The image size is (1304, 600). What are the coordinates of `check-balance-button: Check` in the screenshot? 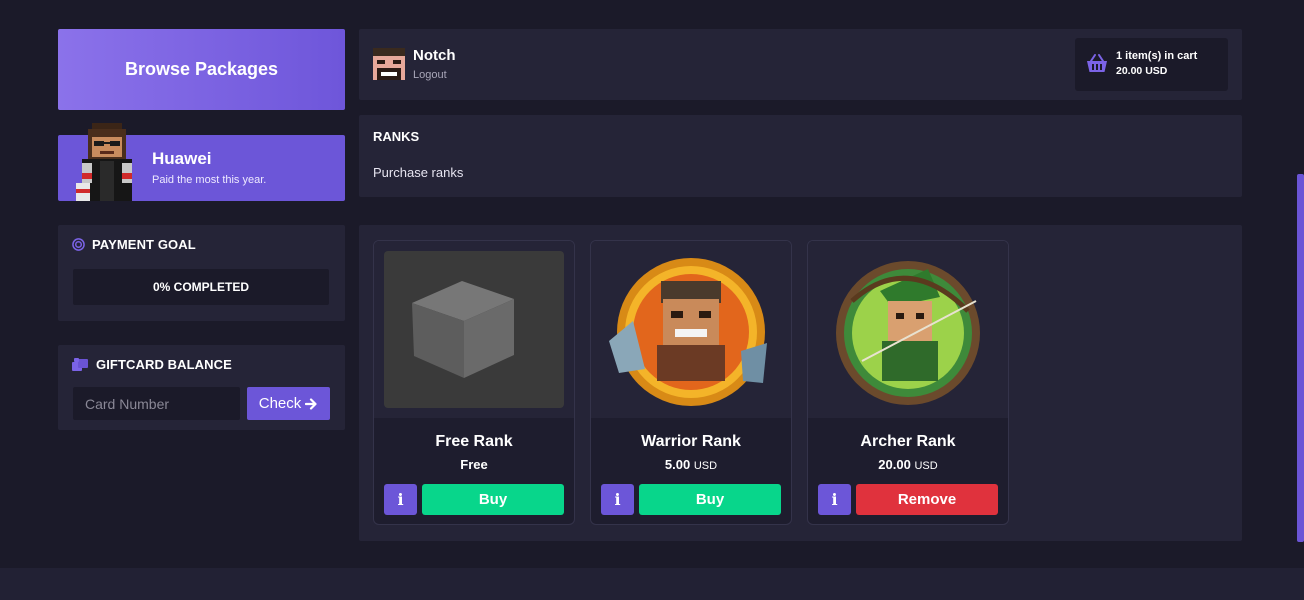 It's located at (288, 403).